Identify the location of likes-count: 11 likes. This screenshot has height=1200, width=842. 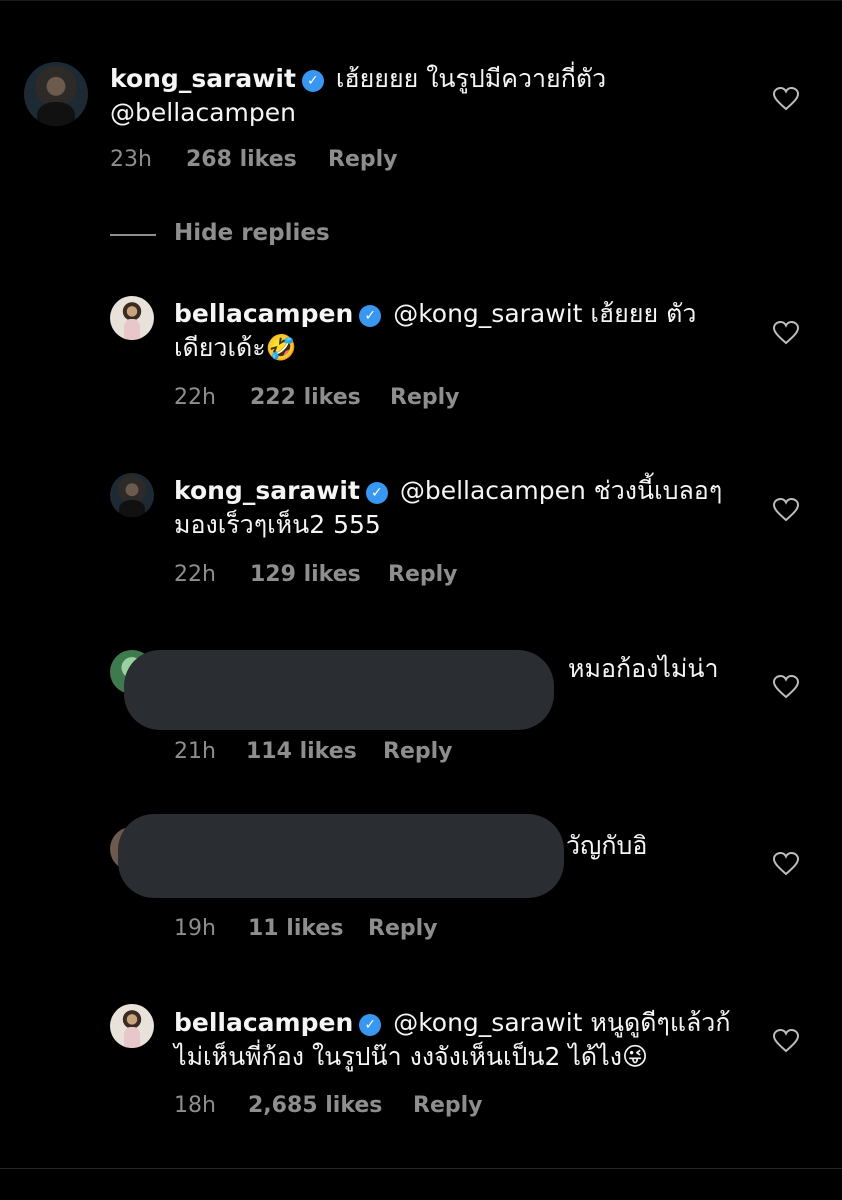
(295, 928).